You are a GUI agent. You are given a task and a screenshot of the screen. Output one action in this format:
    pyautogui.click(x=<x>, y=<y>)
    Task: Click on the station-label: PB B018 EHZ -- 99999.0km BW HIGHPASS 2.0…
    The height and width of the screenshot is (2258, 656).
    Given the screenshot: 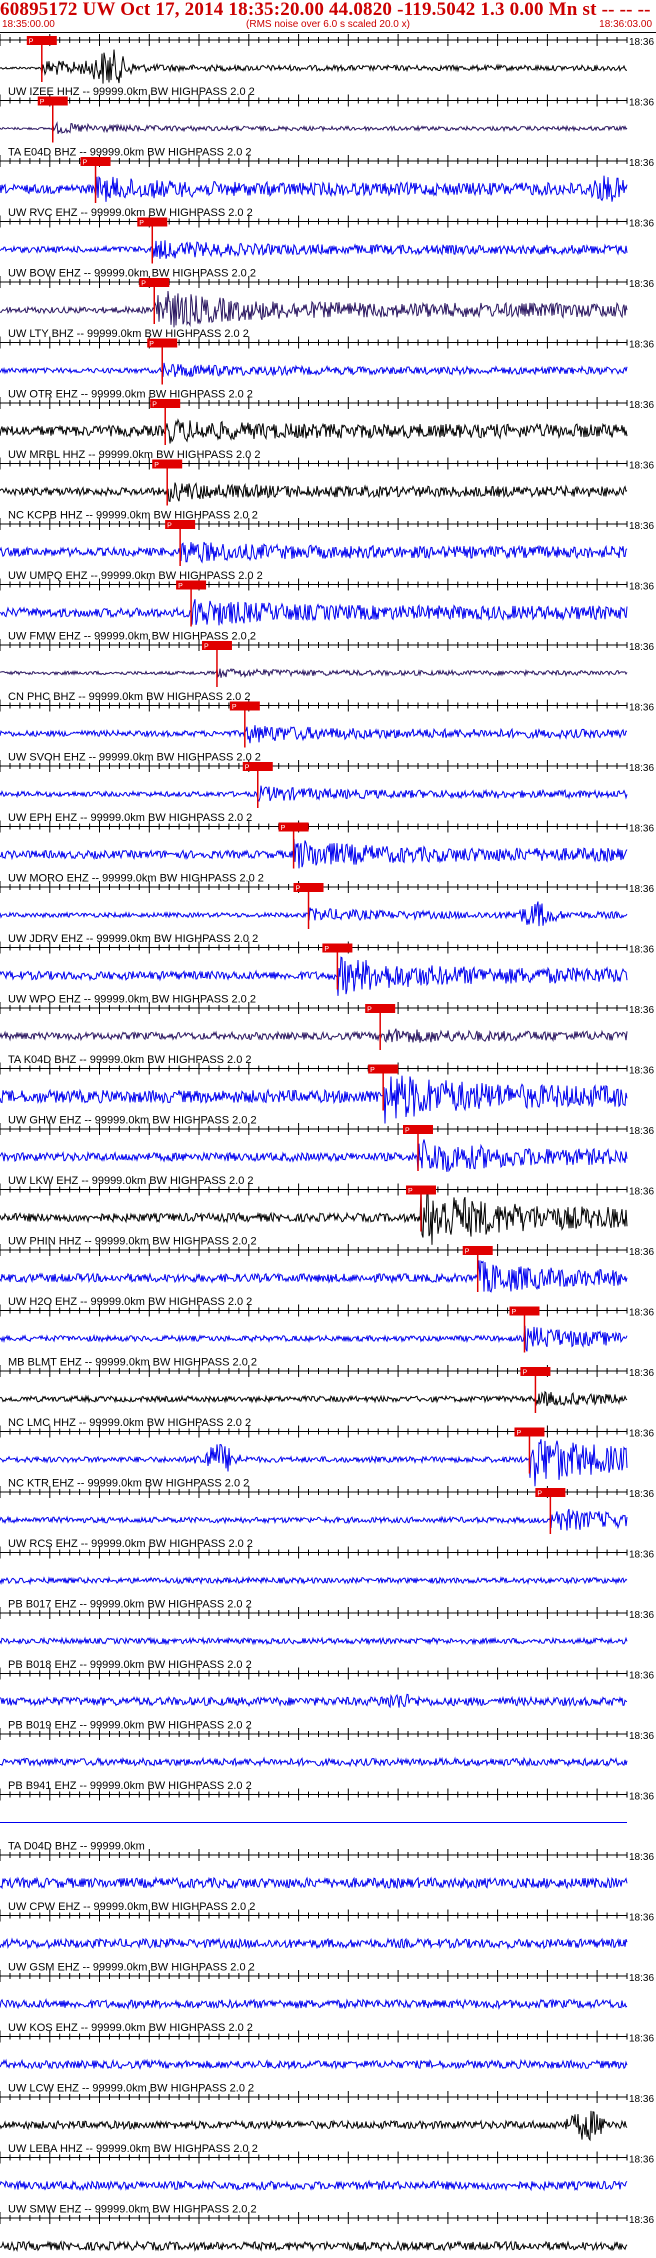 What is the action you would take?
    pyautogui.click(x=130, y=1665)
    